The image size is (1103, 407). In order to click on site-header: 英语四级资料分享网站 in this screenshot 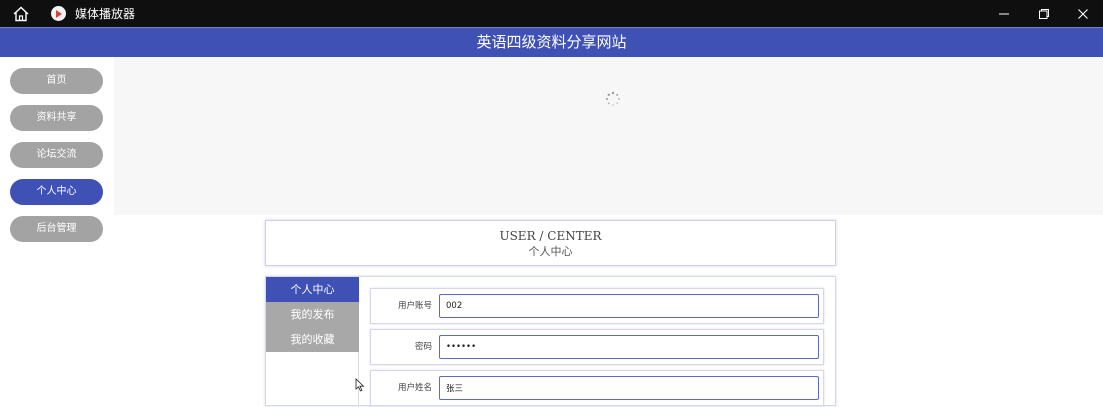, I will do `click(551, 42)`.